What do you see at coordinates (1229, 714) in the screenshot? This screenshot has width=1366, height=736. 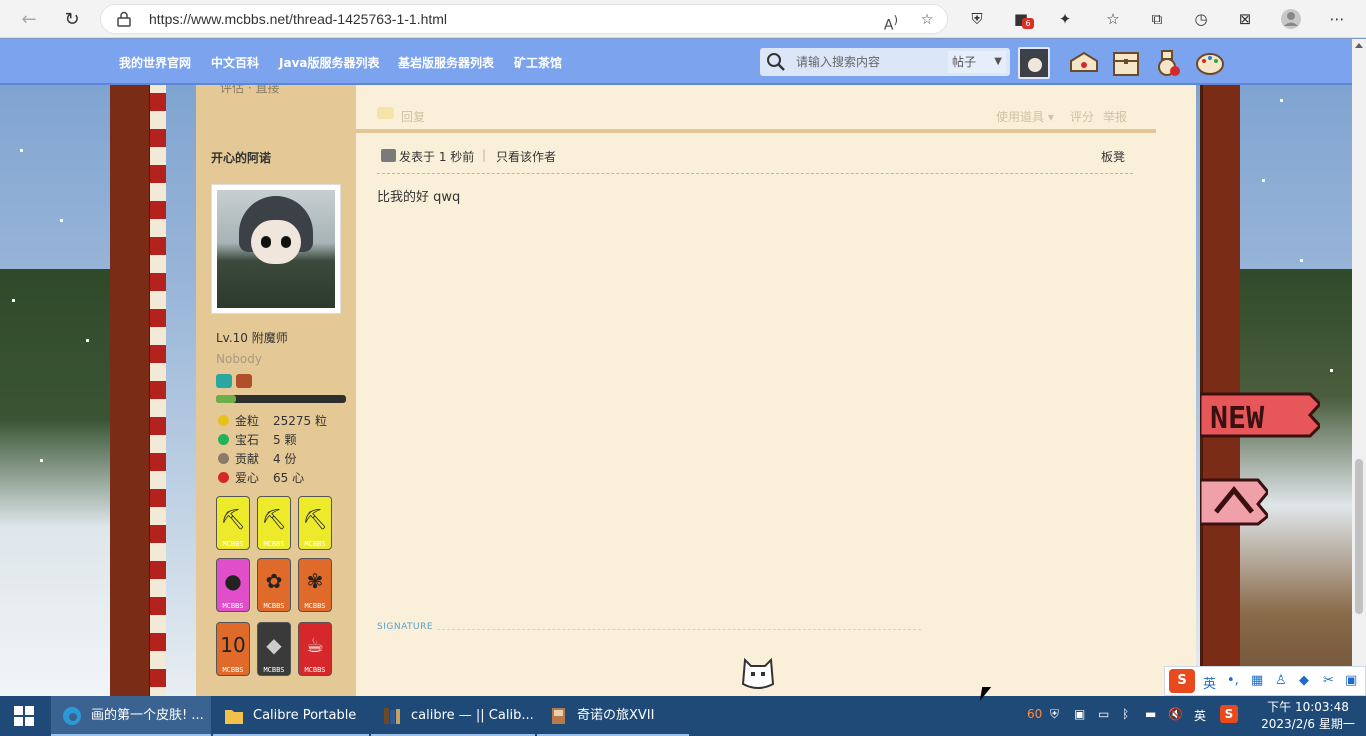 I see `tray-sogou-icon: S` at bounding box center [1229, 714].